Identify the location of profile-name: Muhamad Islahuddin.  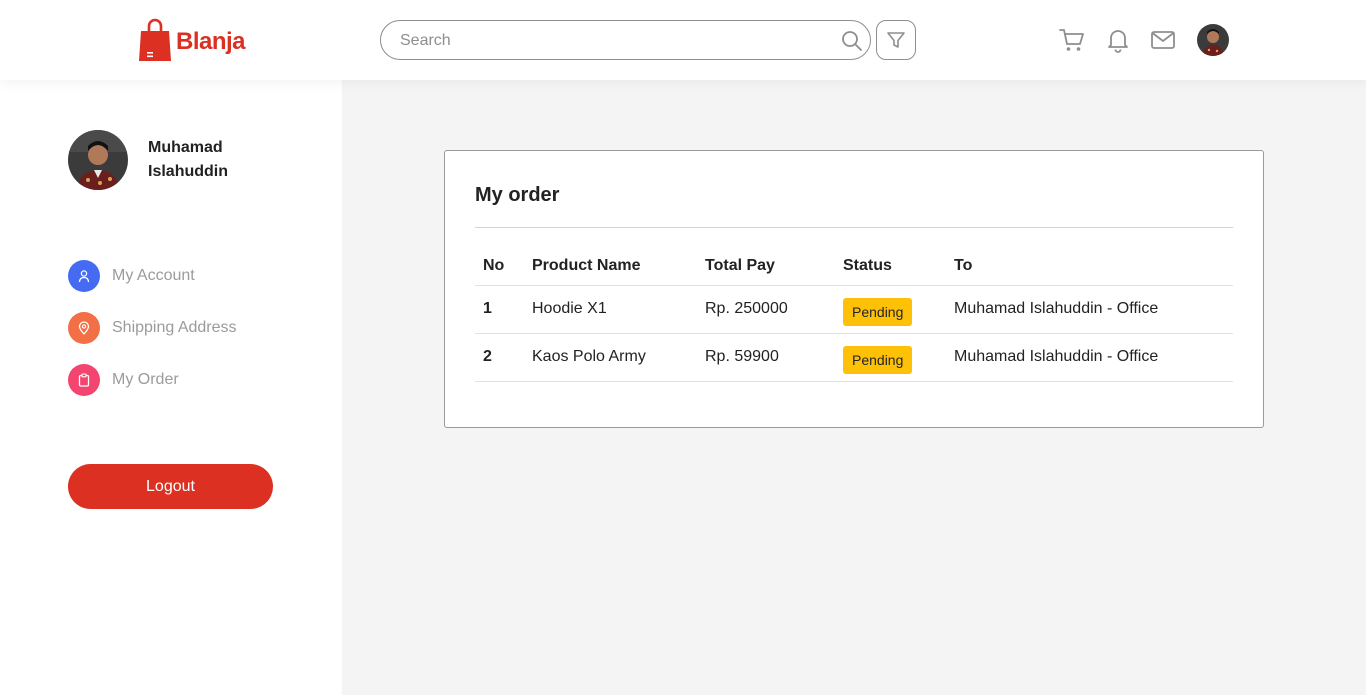
(188, 159).